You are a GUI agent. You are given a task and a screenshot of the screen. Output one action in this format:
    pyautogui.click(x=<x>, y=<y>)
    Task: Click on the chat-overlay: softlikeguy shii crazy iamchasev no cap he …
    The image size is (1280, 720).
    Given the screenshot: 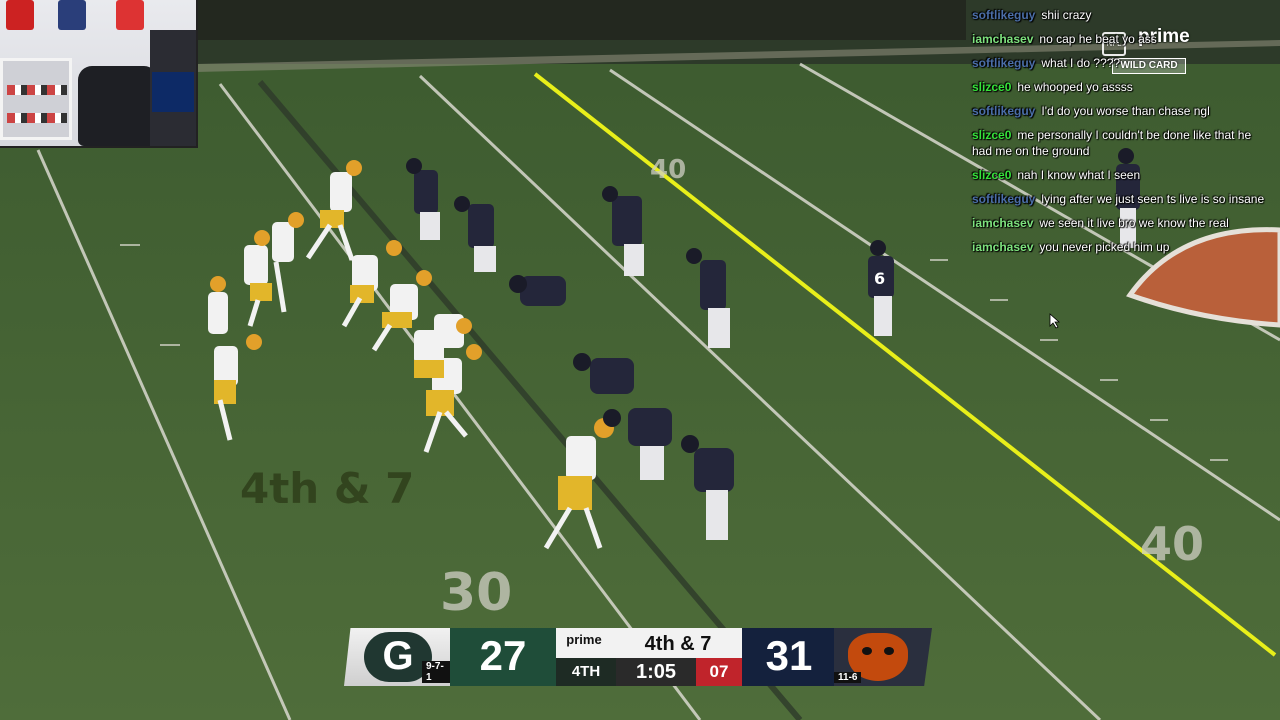 What is the action you would take?
    pyautogui.click(x=1123, y=134)
    